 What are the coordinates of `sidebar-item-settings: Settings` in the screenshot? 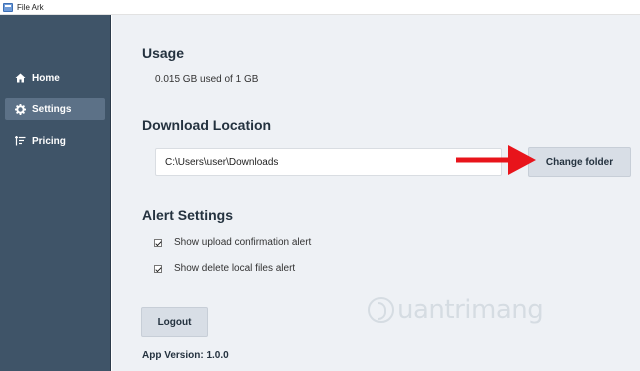 It's located at (55, 109).